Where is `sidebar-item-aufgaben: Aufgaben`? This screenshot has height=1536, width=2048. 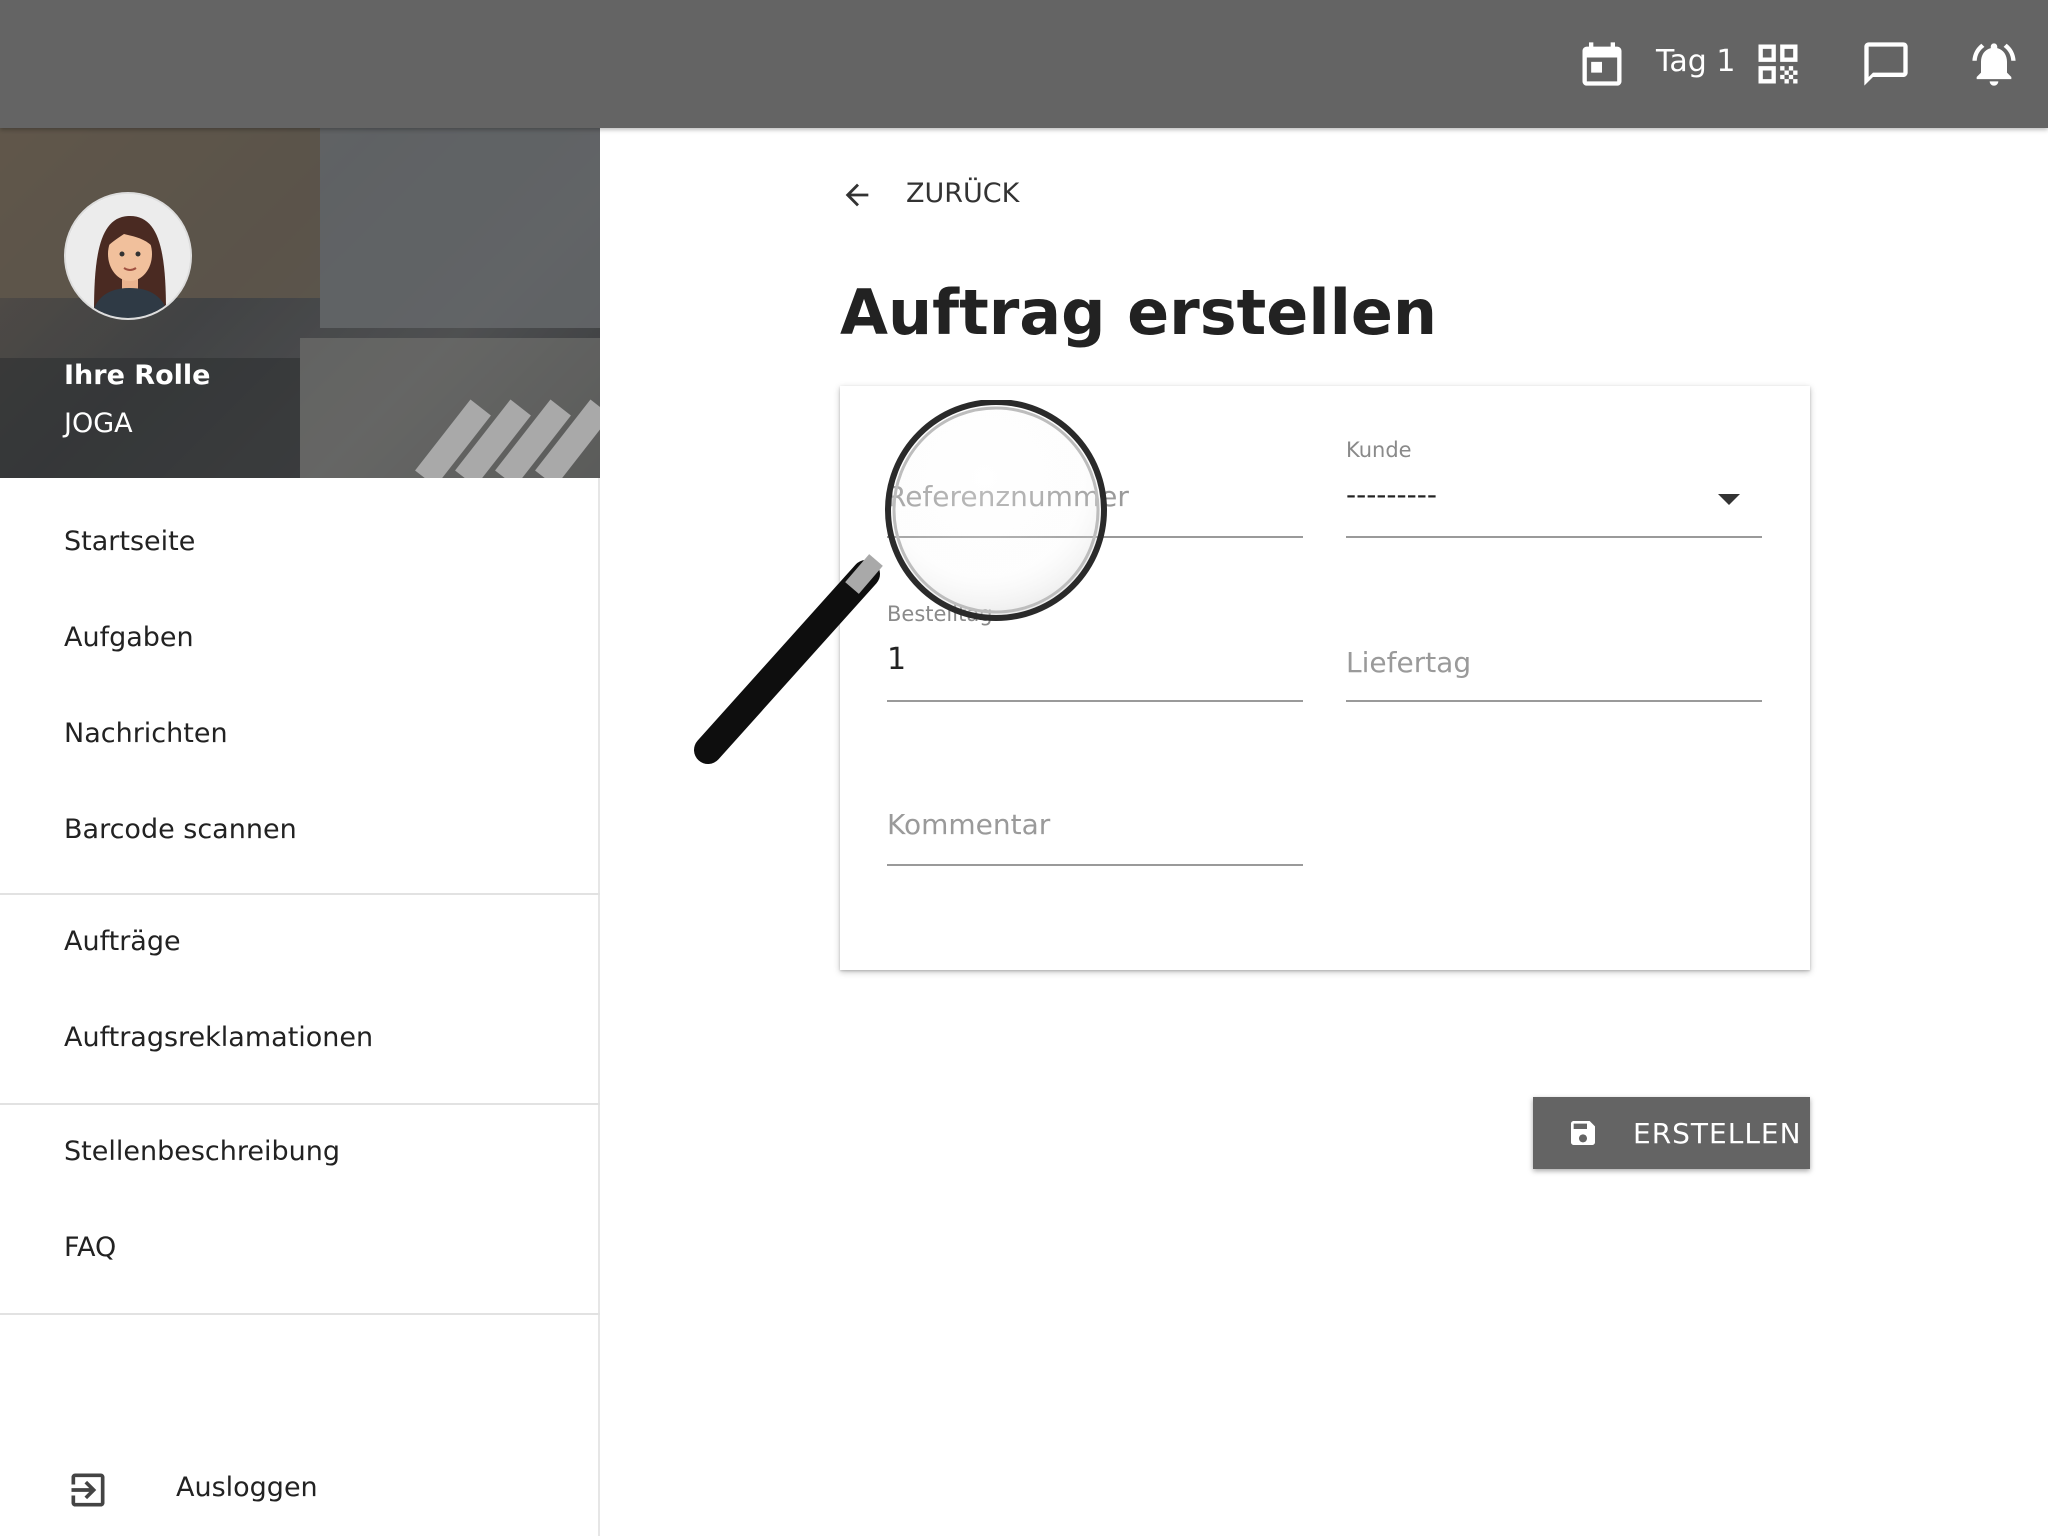 sidebar-item-aufgaben: Aufgaben is located at coordinates (129, 637).